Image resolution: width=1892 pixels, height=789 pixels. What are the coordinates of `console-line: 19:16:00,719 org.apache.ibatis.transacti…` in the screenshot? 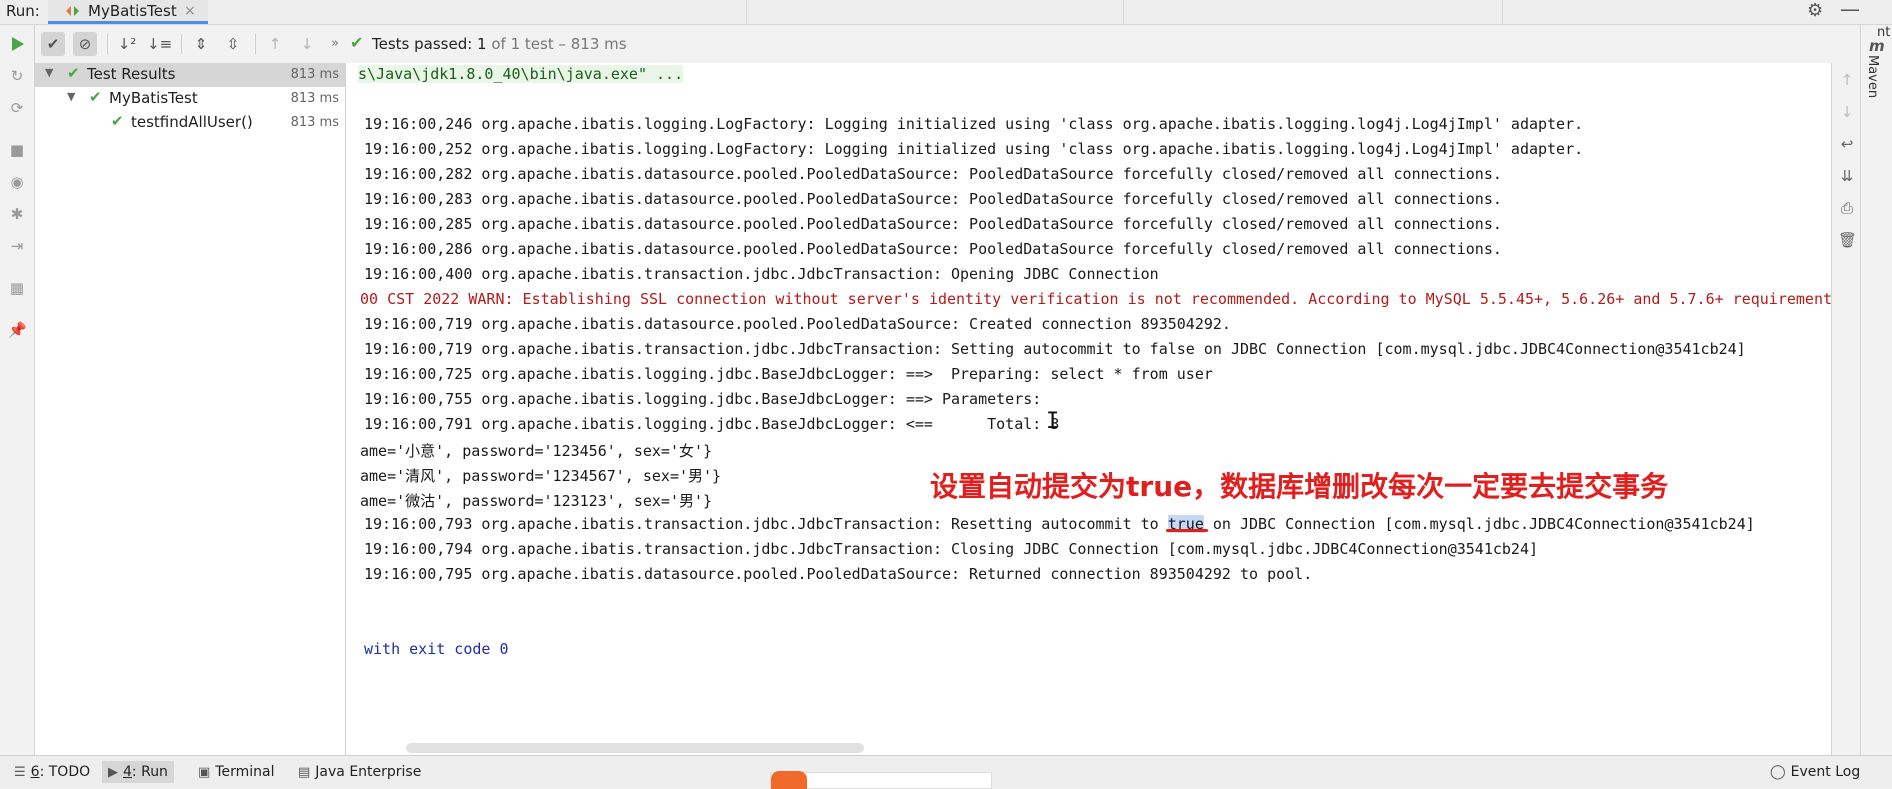 It's located at (1055, 349).